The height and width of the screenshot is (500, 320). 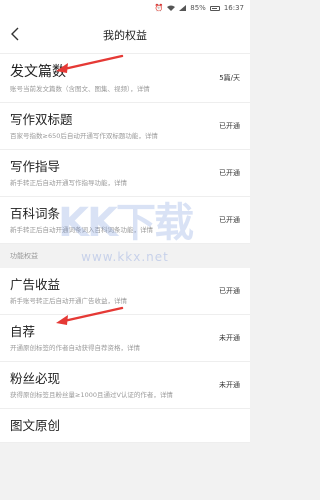 What do you see at coordinates (84, 136) in the screenshot?
I see `item-desc: 百家号指数≥650后自动开通写作双标题功能，详情` at bounding box center [84, 136].